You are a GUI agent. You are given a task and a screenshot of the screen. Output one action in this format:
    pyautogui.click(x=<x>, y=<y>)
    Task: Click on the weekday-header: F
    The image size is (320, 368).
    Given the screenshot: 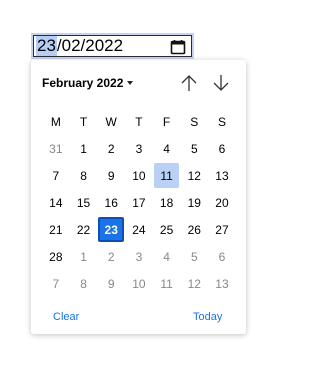 What is the action you would take?
    pyautogui.click(x=166, y=121)
    